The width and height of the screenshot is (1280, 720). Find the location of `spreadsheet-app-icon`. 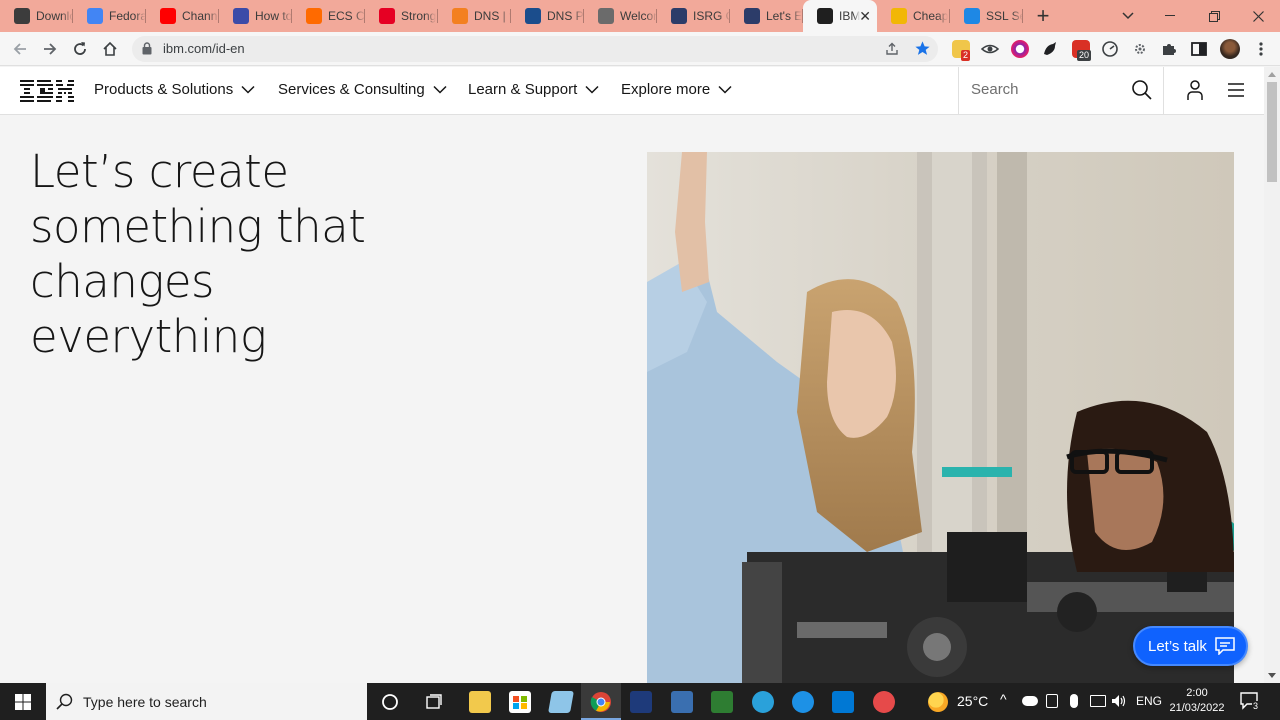

spreadsheet-app-icon is located at coordinates (722, 702).